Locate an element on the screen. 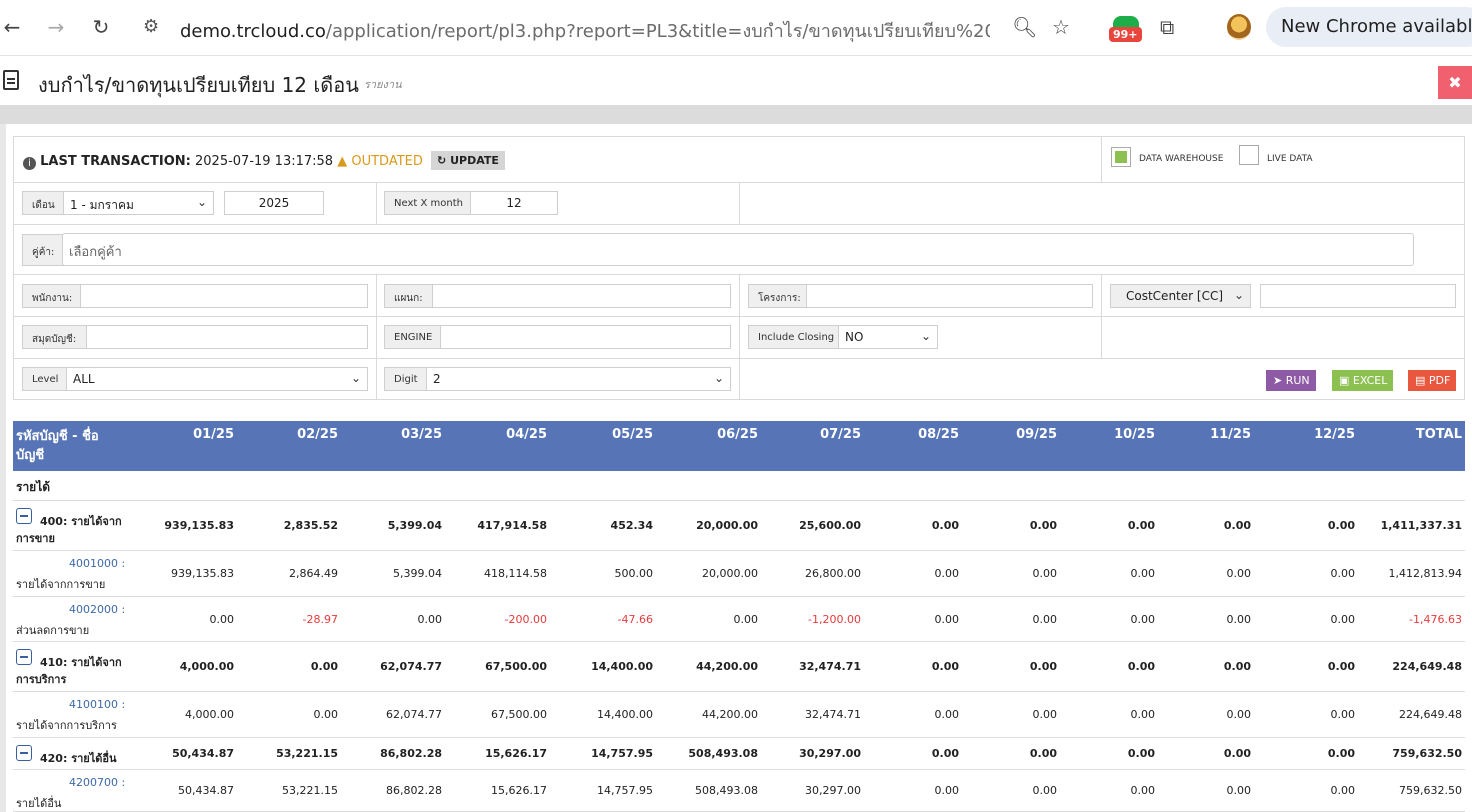 The image size is (1472, 812). engine-input is located at coordinates (585, 337).